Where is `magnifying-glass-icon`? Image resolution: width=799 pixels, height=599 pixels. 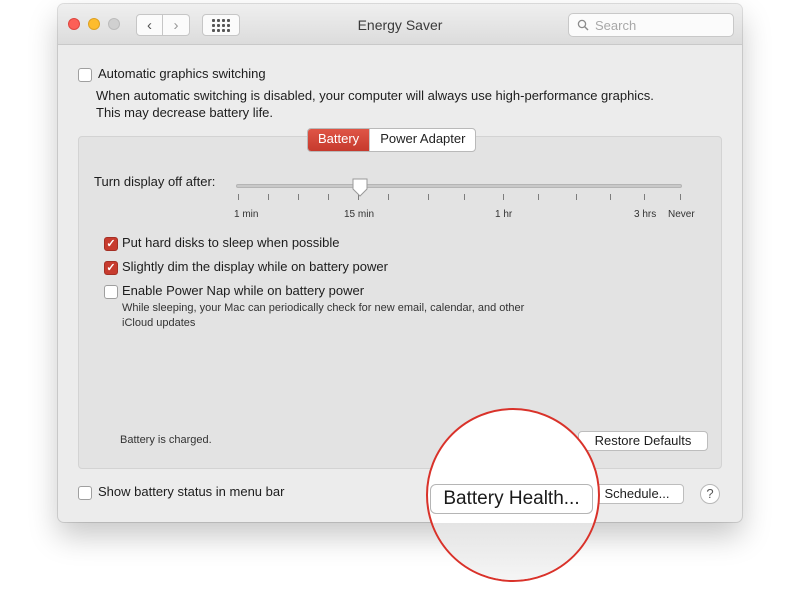
magnifying-glass-icon is located at coordinates (583, 25).